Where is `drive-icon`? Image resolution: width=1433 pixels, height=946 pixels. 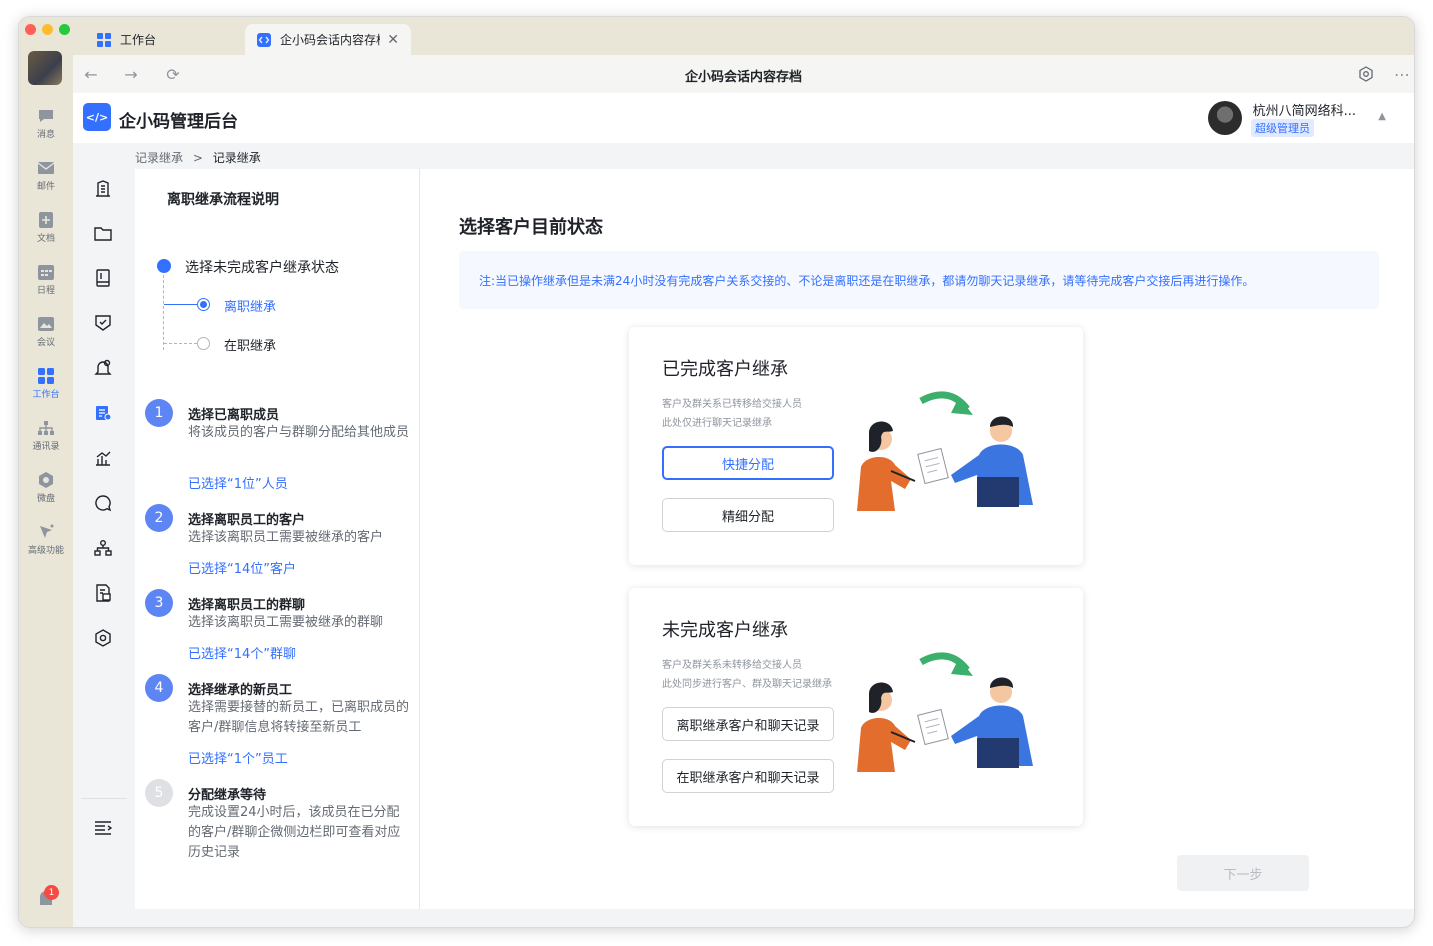
drive-icon is located at coordinates (46, 480).